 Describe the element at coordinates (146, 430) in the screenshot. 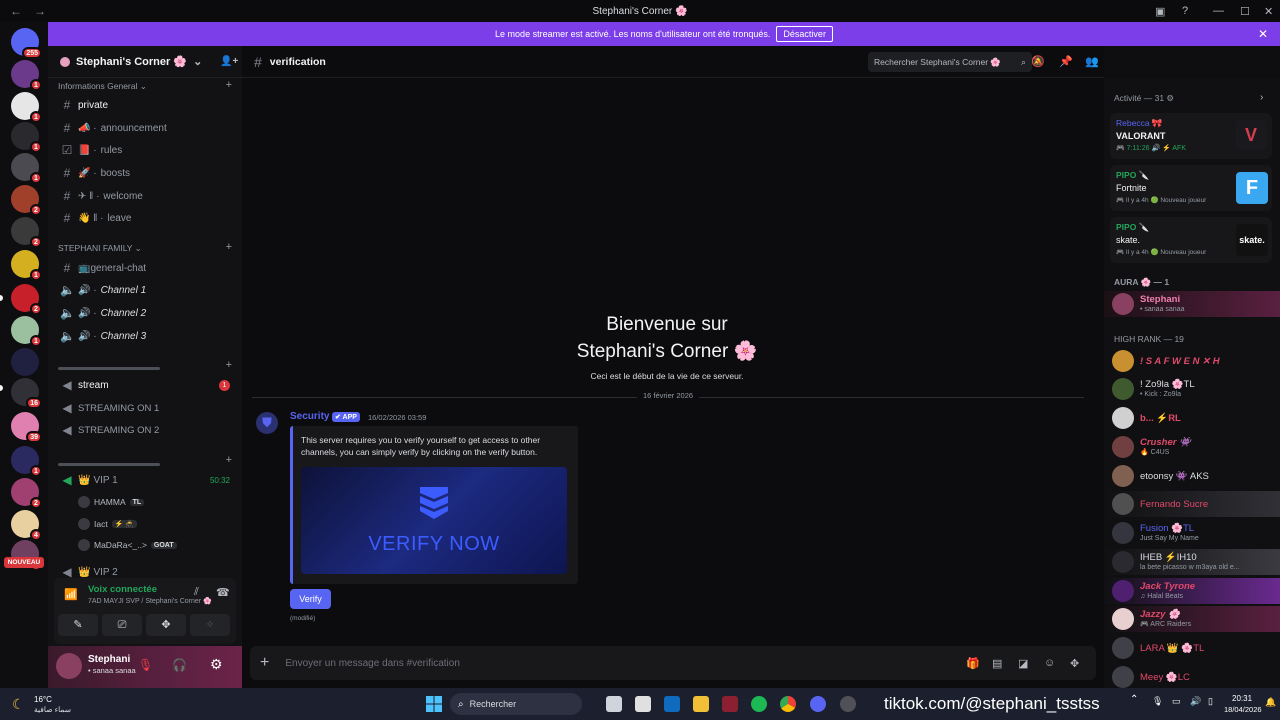

I see `channel-streaming-on-2: ◀ STREAMING ON 2` at that location.